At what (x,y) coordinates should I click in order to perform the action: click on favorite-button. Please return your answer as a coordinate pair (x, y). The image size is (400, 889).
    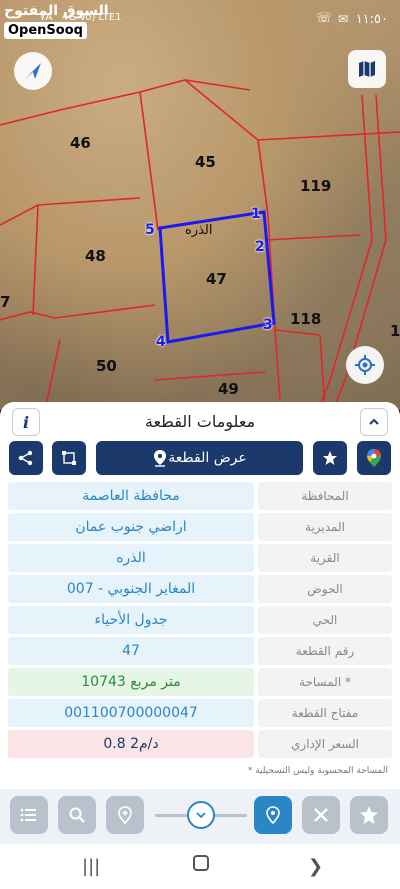
    Looking at the image, I should click on (330, 458).